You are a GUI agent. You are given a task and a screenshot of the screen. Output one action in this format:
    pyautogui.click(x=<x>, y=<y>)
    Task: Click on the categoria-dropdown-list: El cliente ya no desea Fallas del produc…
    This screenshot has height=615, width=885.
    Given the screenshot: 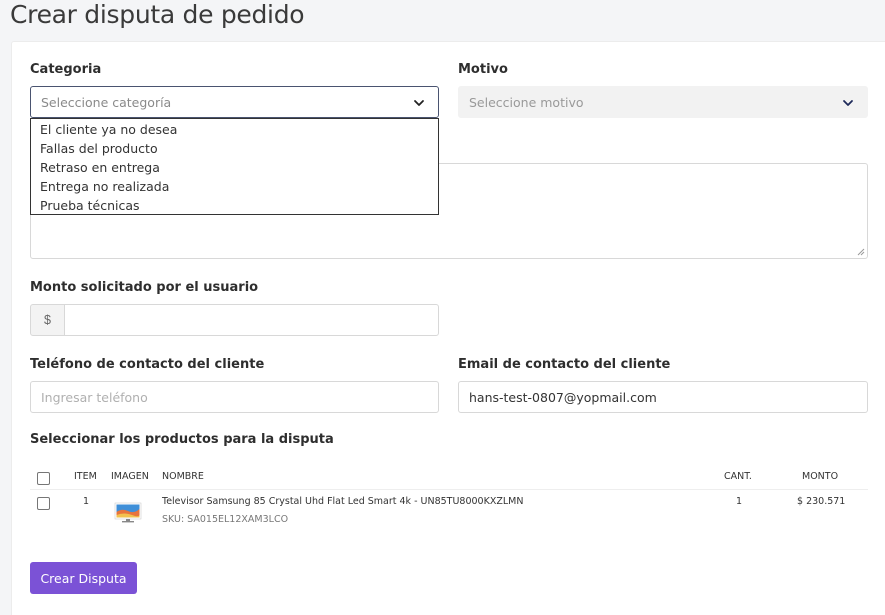 What is the action you would take?
    pyautogui.click(x=234, y=166)
    